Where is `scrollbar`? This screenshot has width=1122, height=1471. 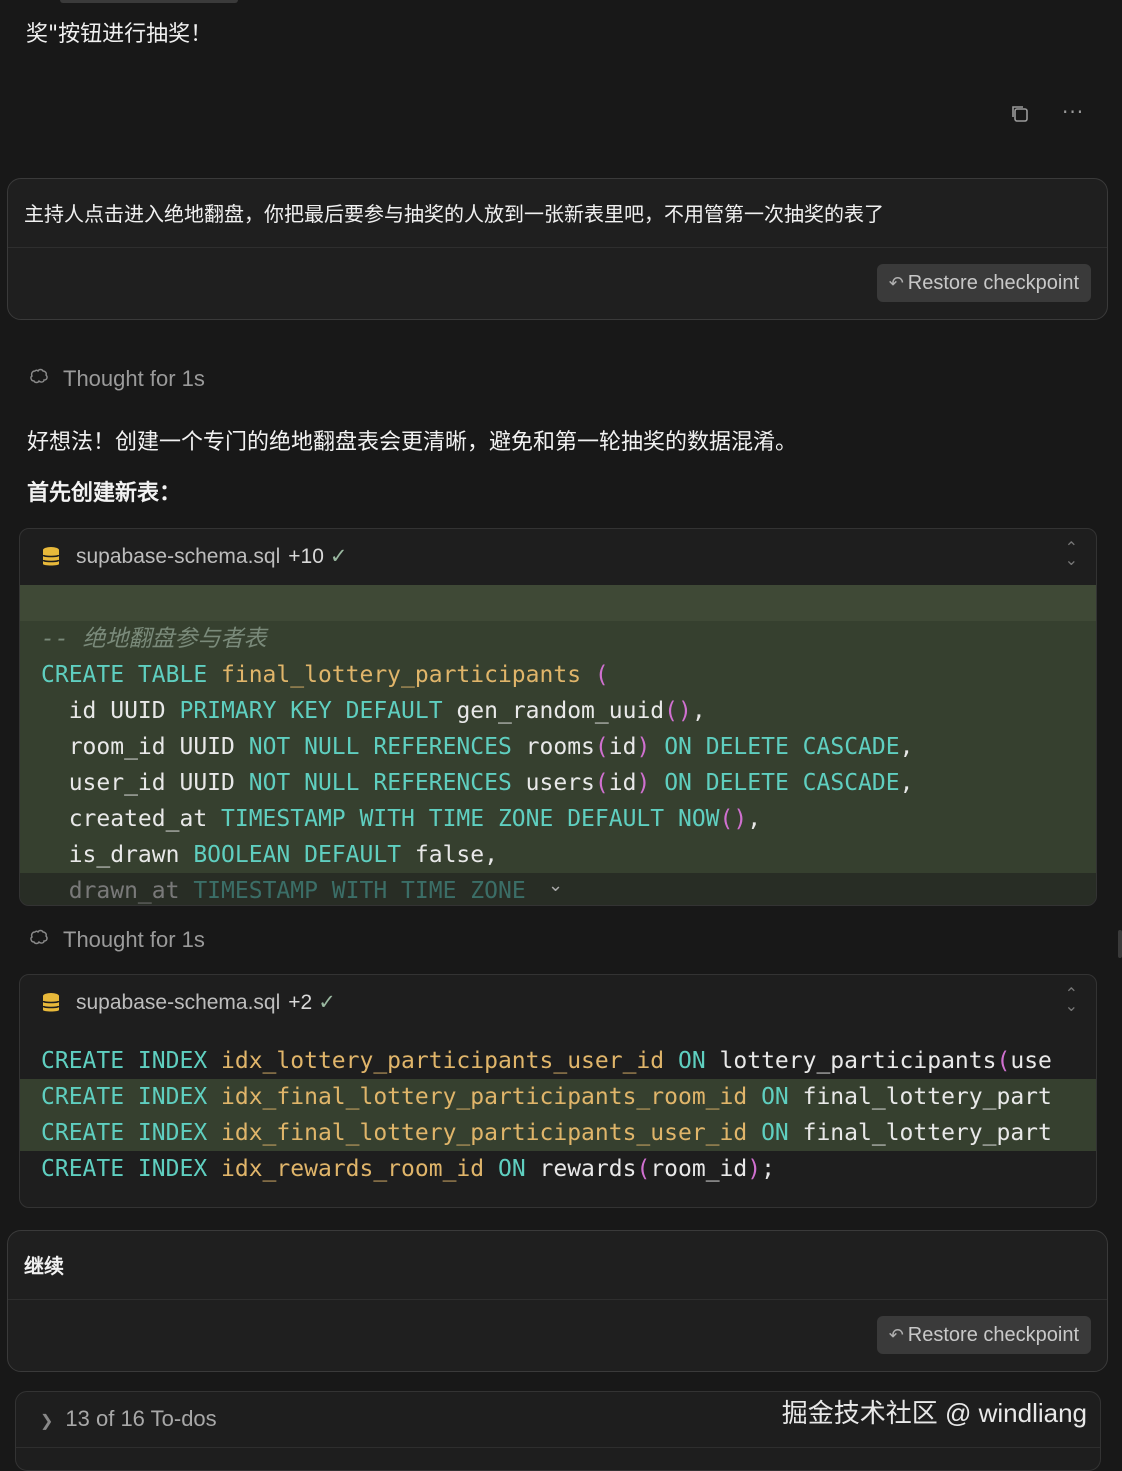 scrollbar is located at coordinates (1120, 944).